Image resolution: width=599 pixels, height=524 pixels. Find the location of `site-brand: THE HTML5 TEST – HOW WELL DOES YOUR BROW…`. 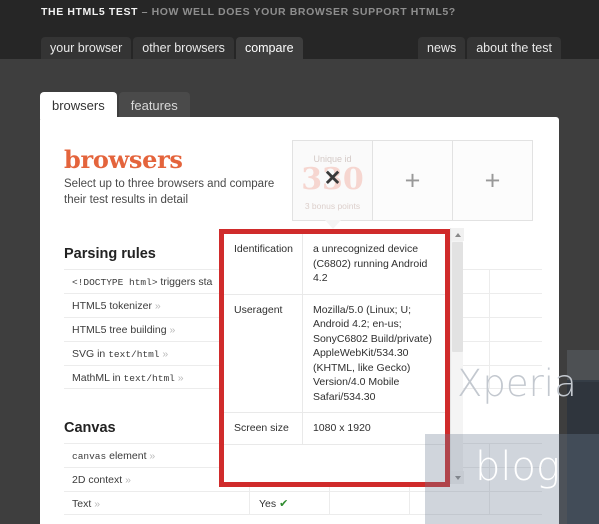

site-brand: THE HTML5 TEST – HOW WELL DOES YOUR BROW… is located at coordinates (248, 12).